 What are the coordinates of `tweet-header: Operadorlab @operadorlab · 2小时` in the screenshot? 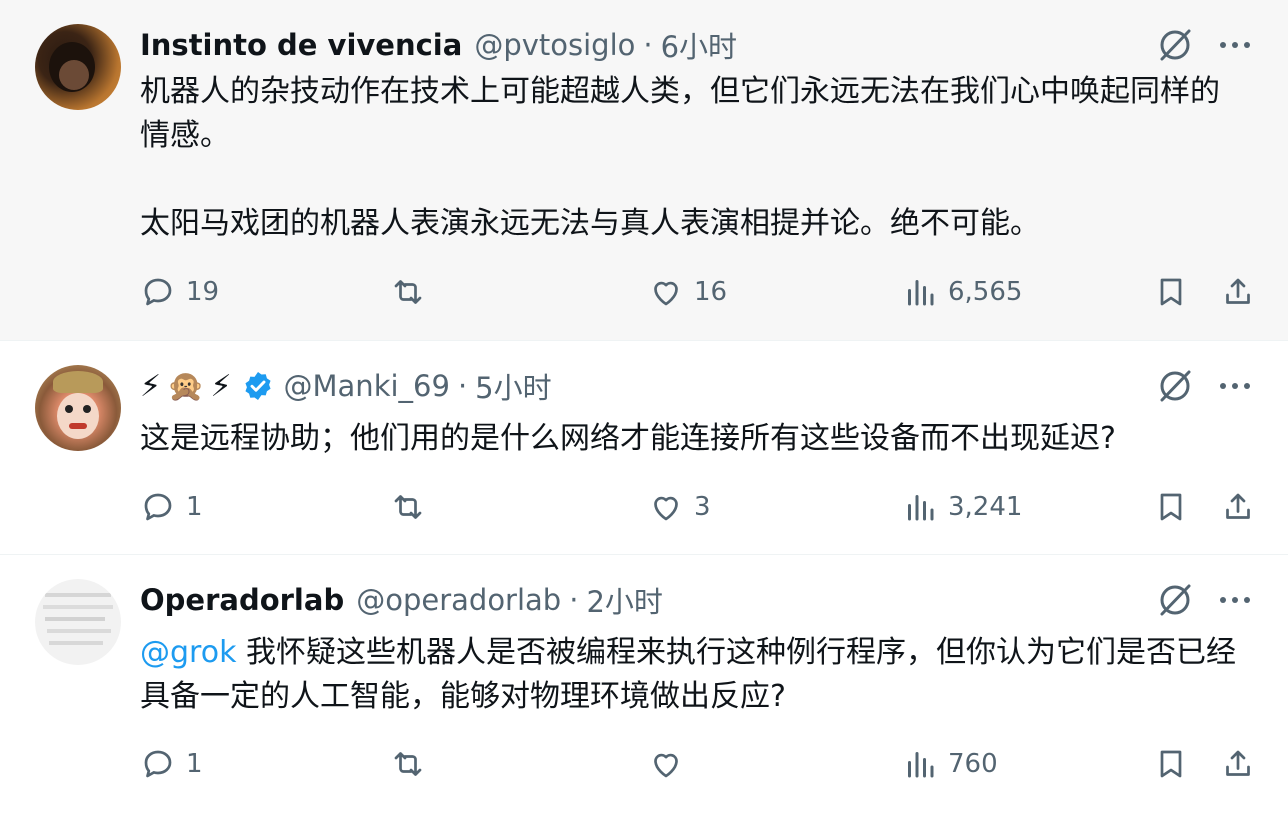 It's located at (401, 600).